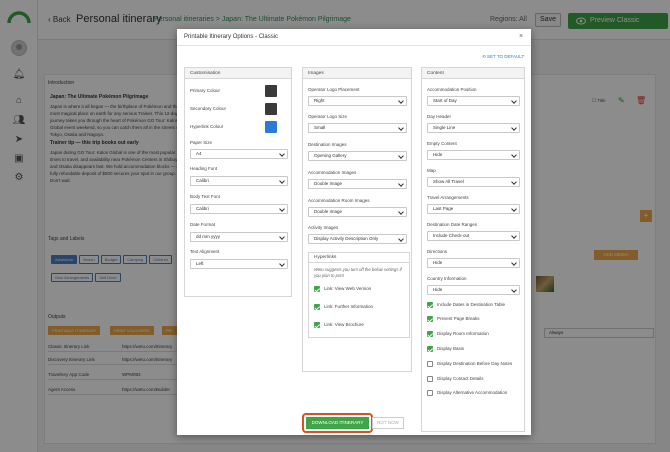  Describe the element at coordinates (202, 180) in the screenshot. I see `heading-font-value: Calibri` at that location.